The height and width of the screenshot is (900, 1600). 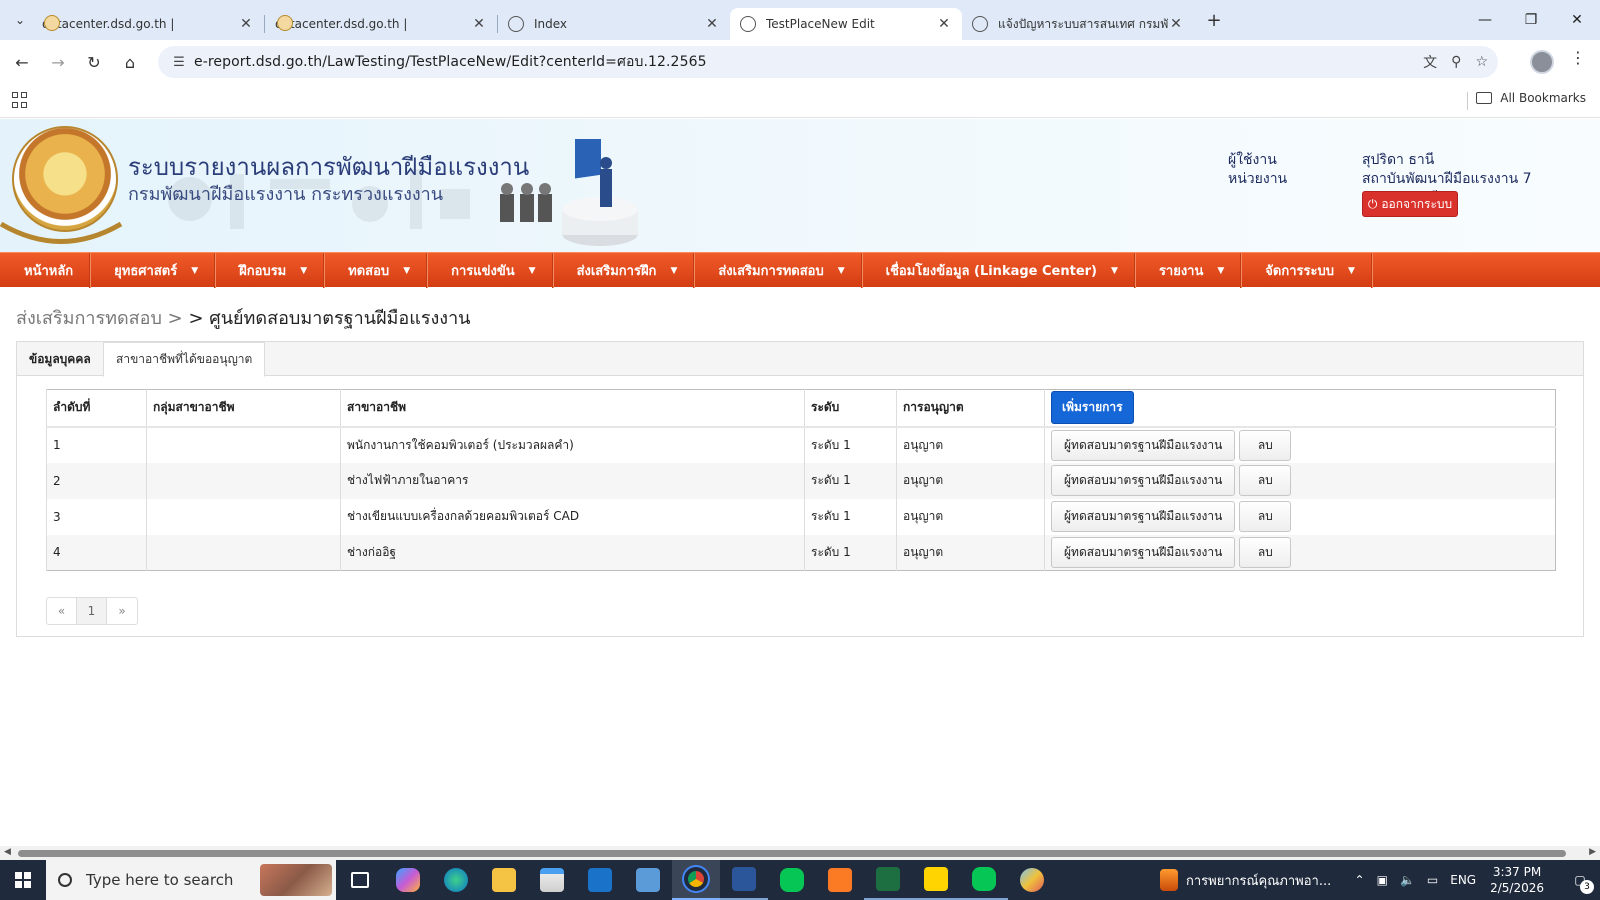 What do you see at coordinates (23, 880) in the screenshot?
I see `start-button` at bounding box center [23, 880].